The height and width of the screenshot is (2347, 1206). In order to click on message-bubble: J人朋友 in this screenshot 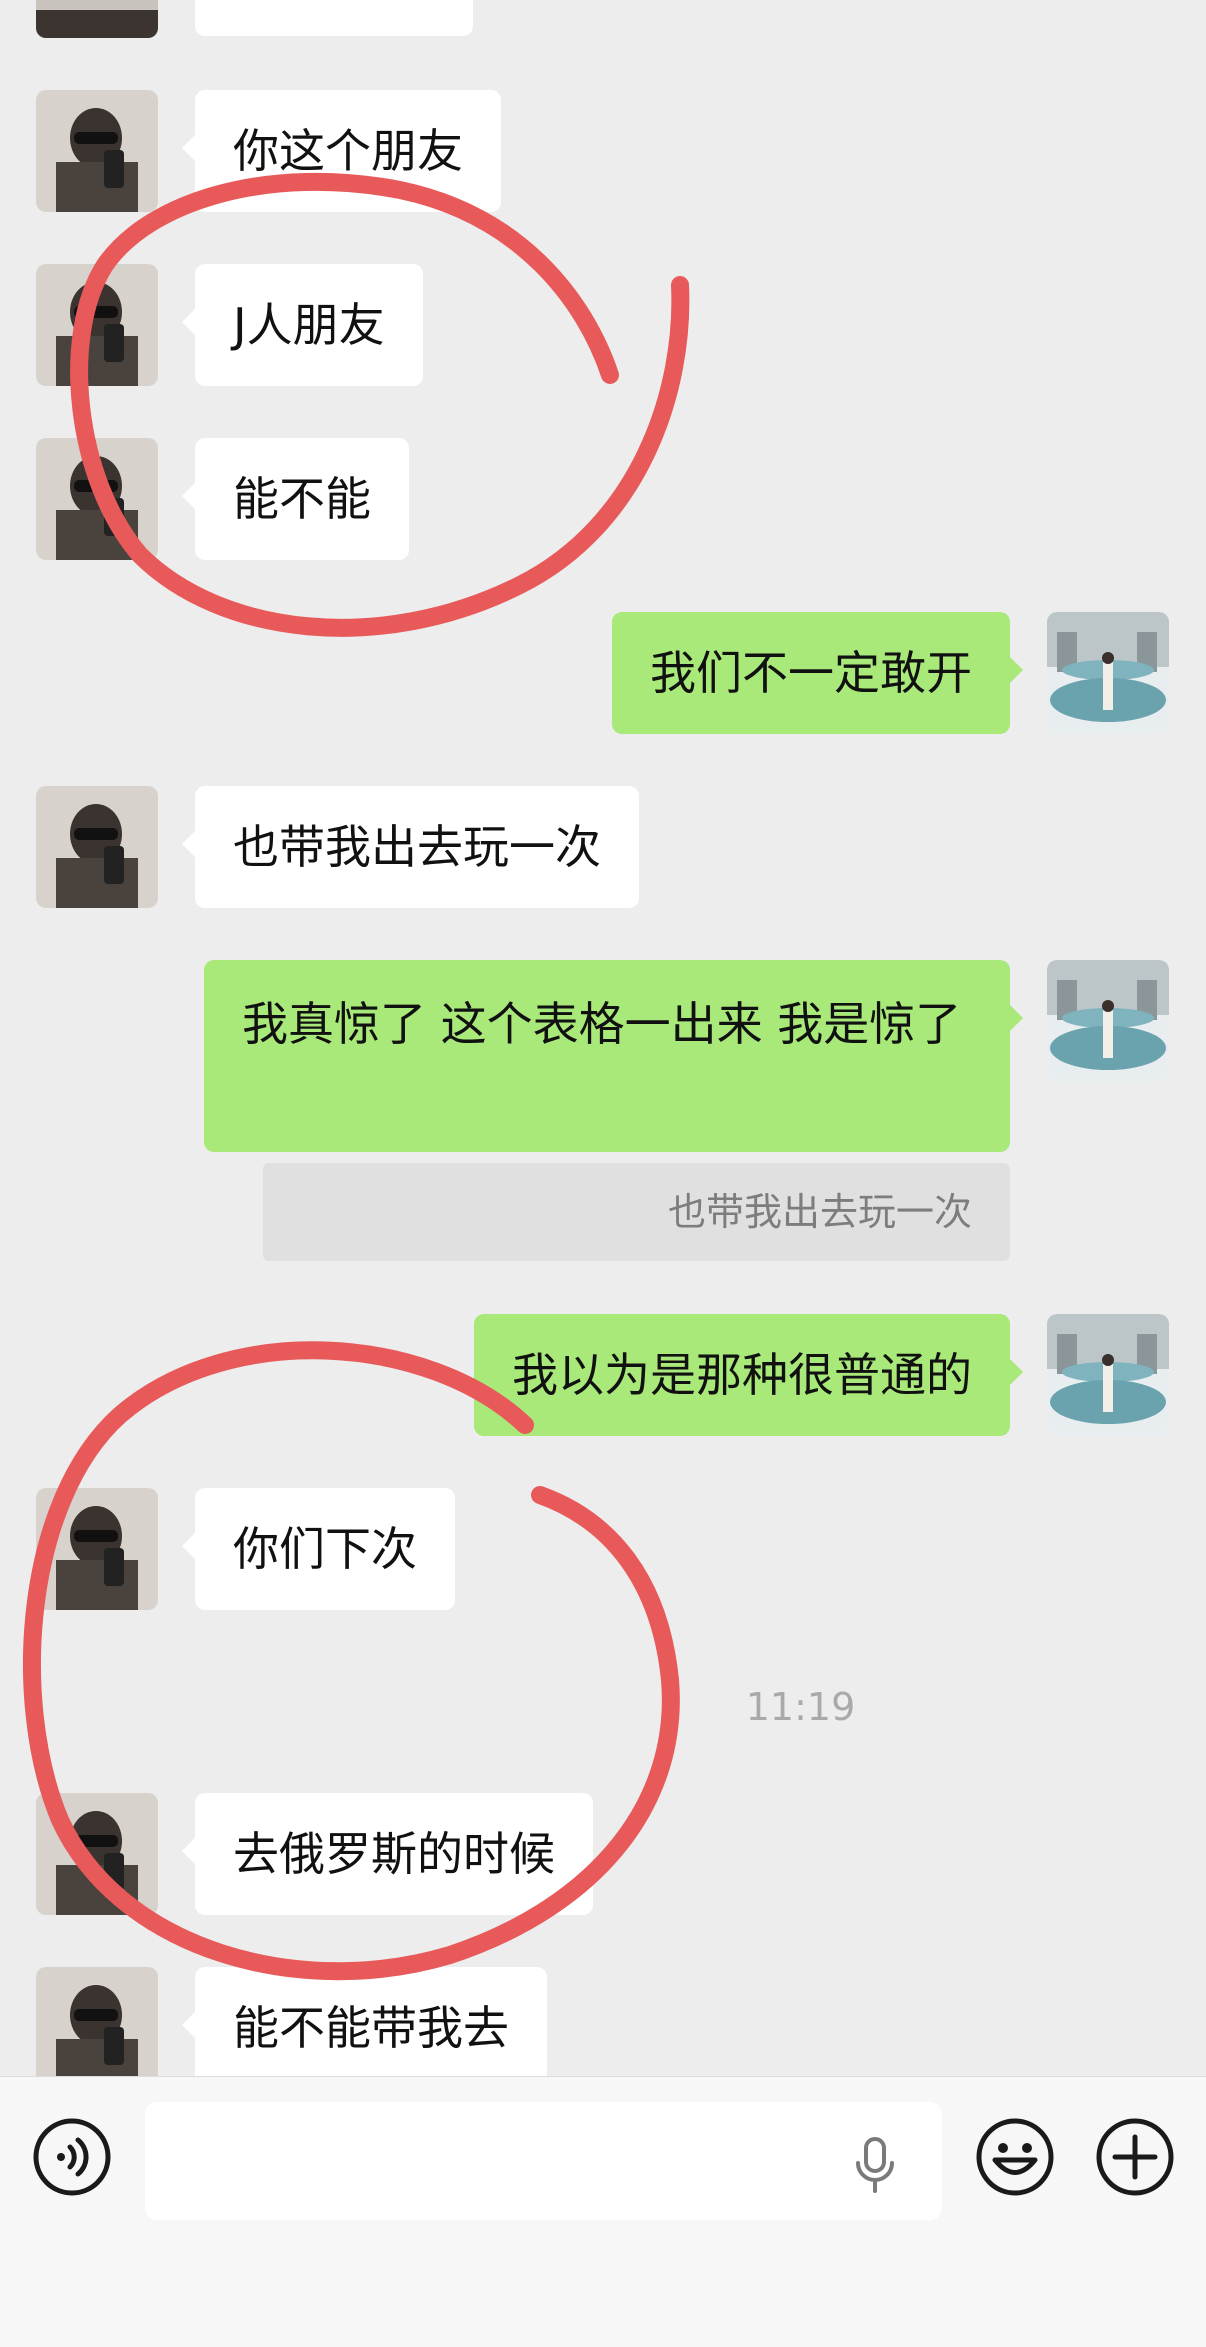, I will do `click(302, 325)`.